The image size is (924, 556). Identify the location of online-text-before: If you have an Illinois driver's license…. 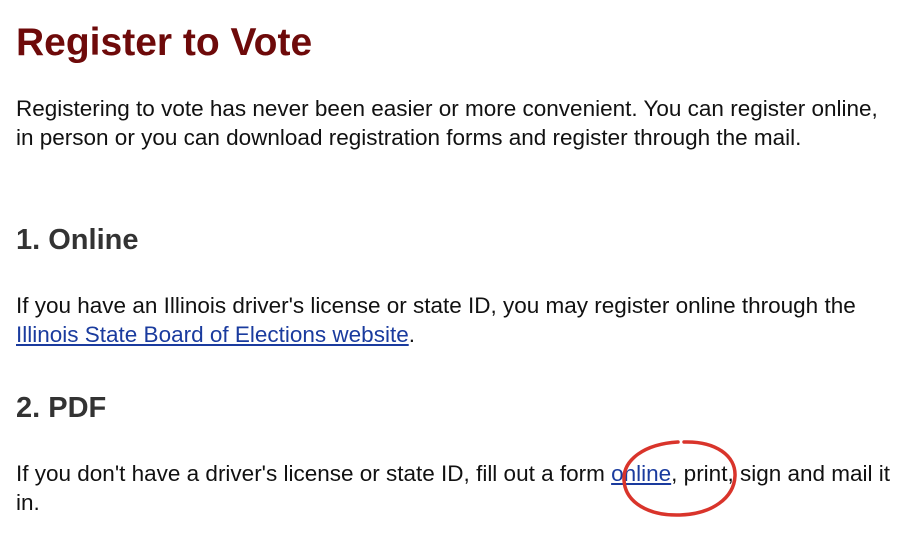
(436, 305).